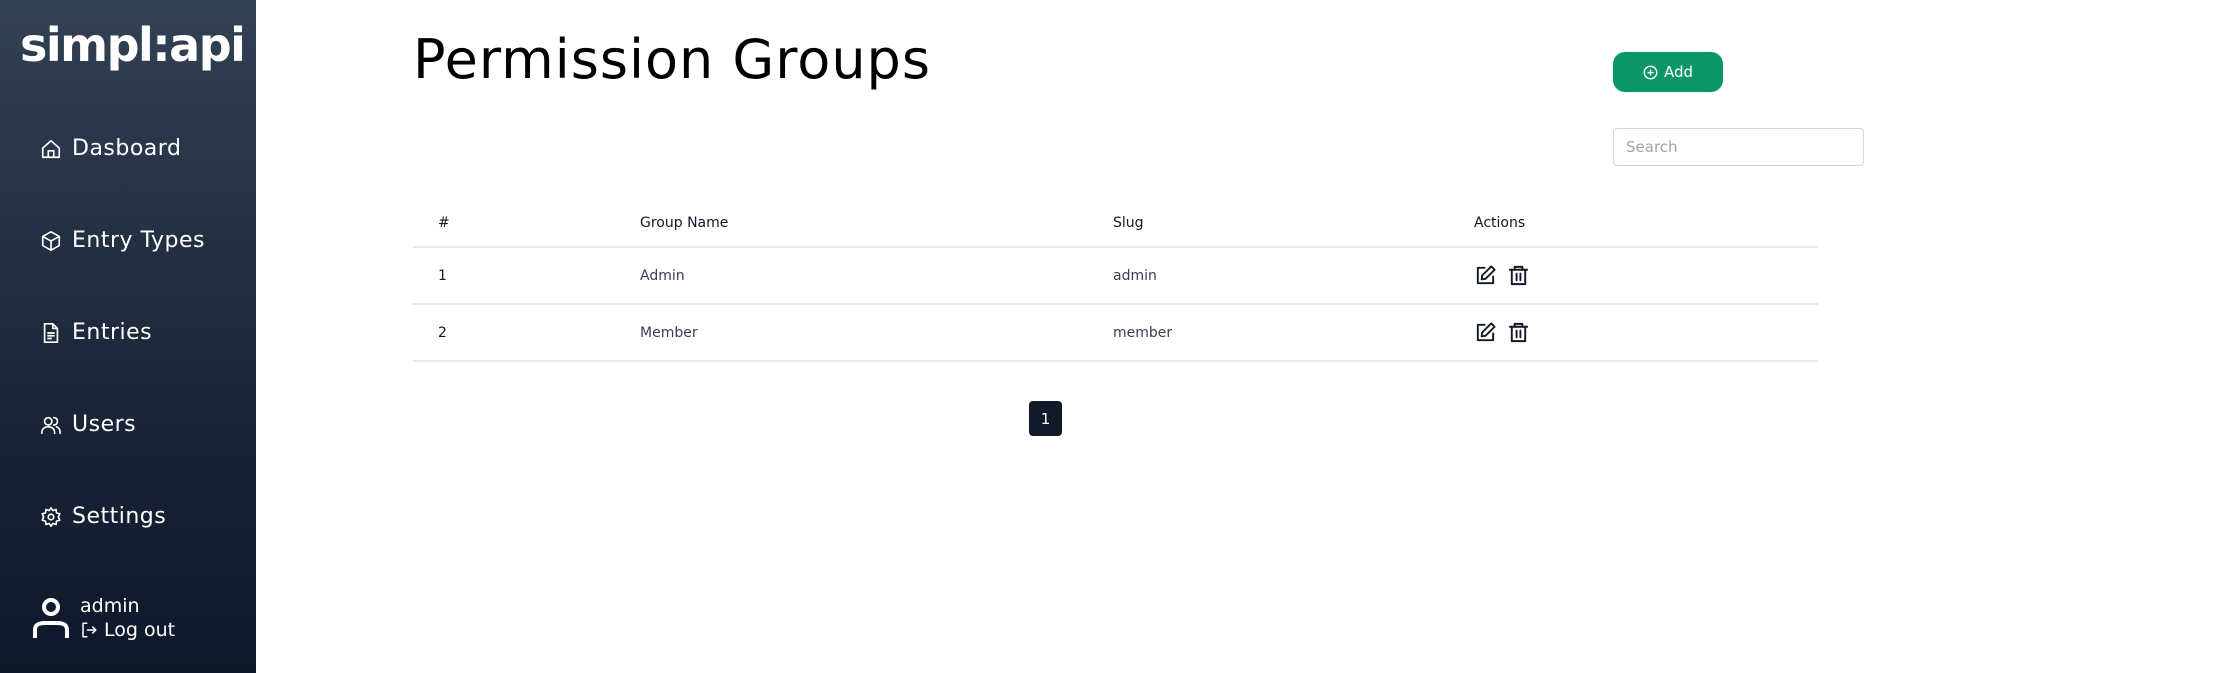  Describe the element at coordinates (133, 45) in the screenshot. I see `app-logo: simpl:api` at that location.